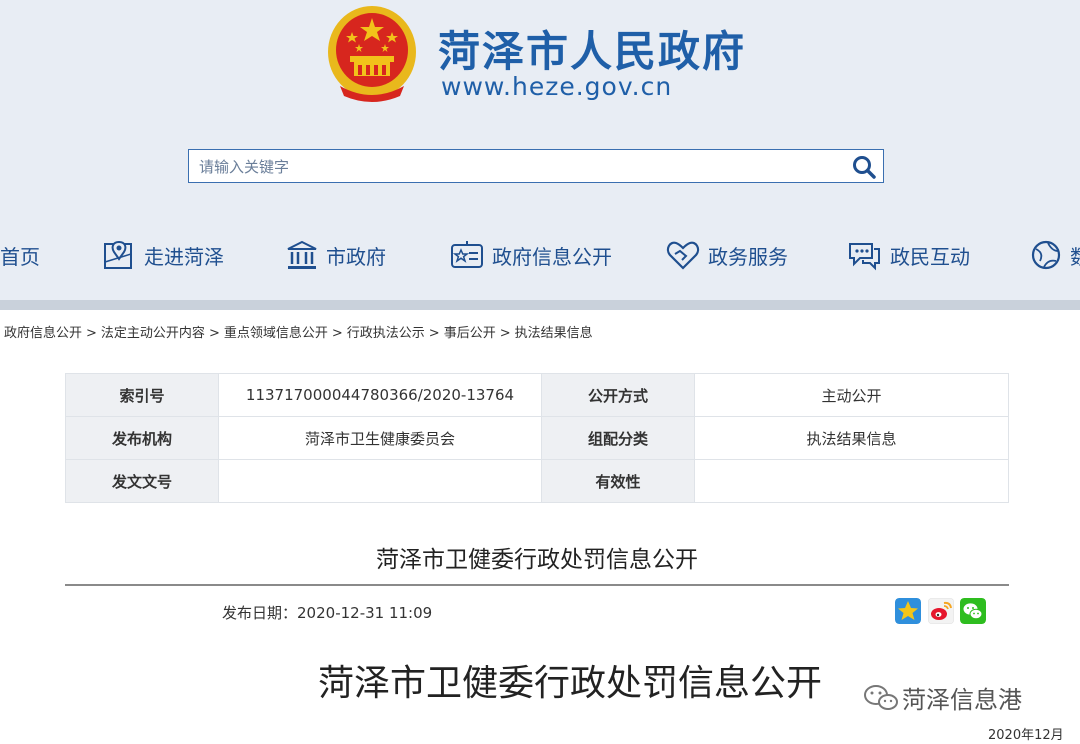 This screenshot has height=744, width=1080. I want to click on wechat-share-icon, so click(973, 611).